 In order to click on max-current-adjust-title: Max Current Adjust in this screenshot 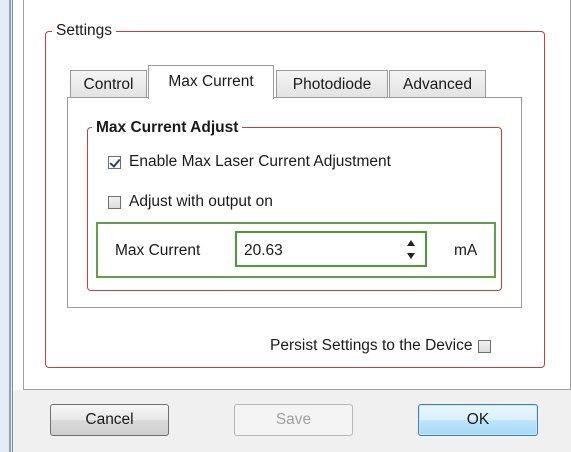, I will do `click(167, 128)`.